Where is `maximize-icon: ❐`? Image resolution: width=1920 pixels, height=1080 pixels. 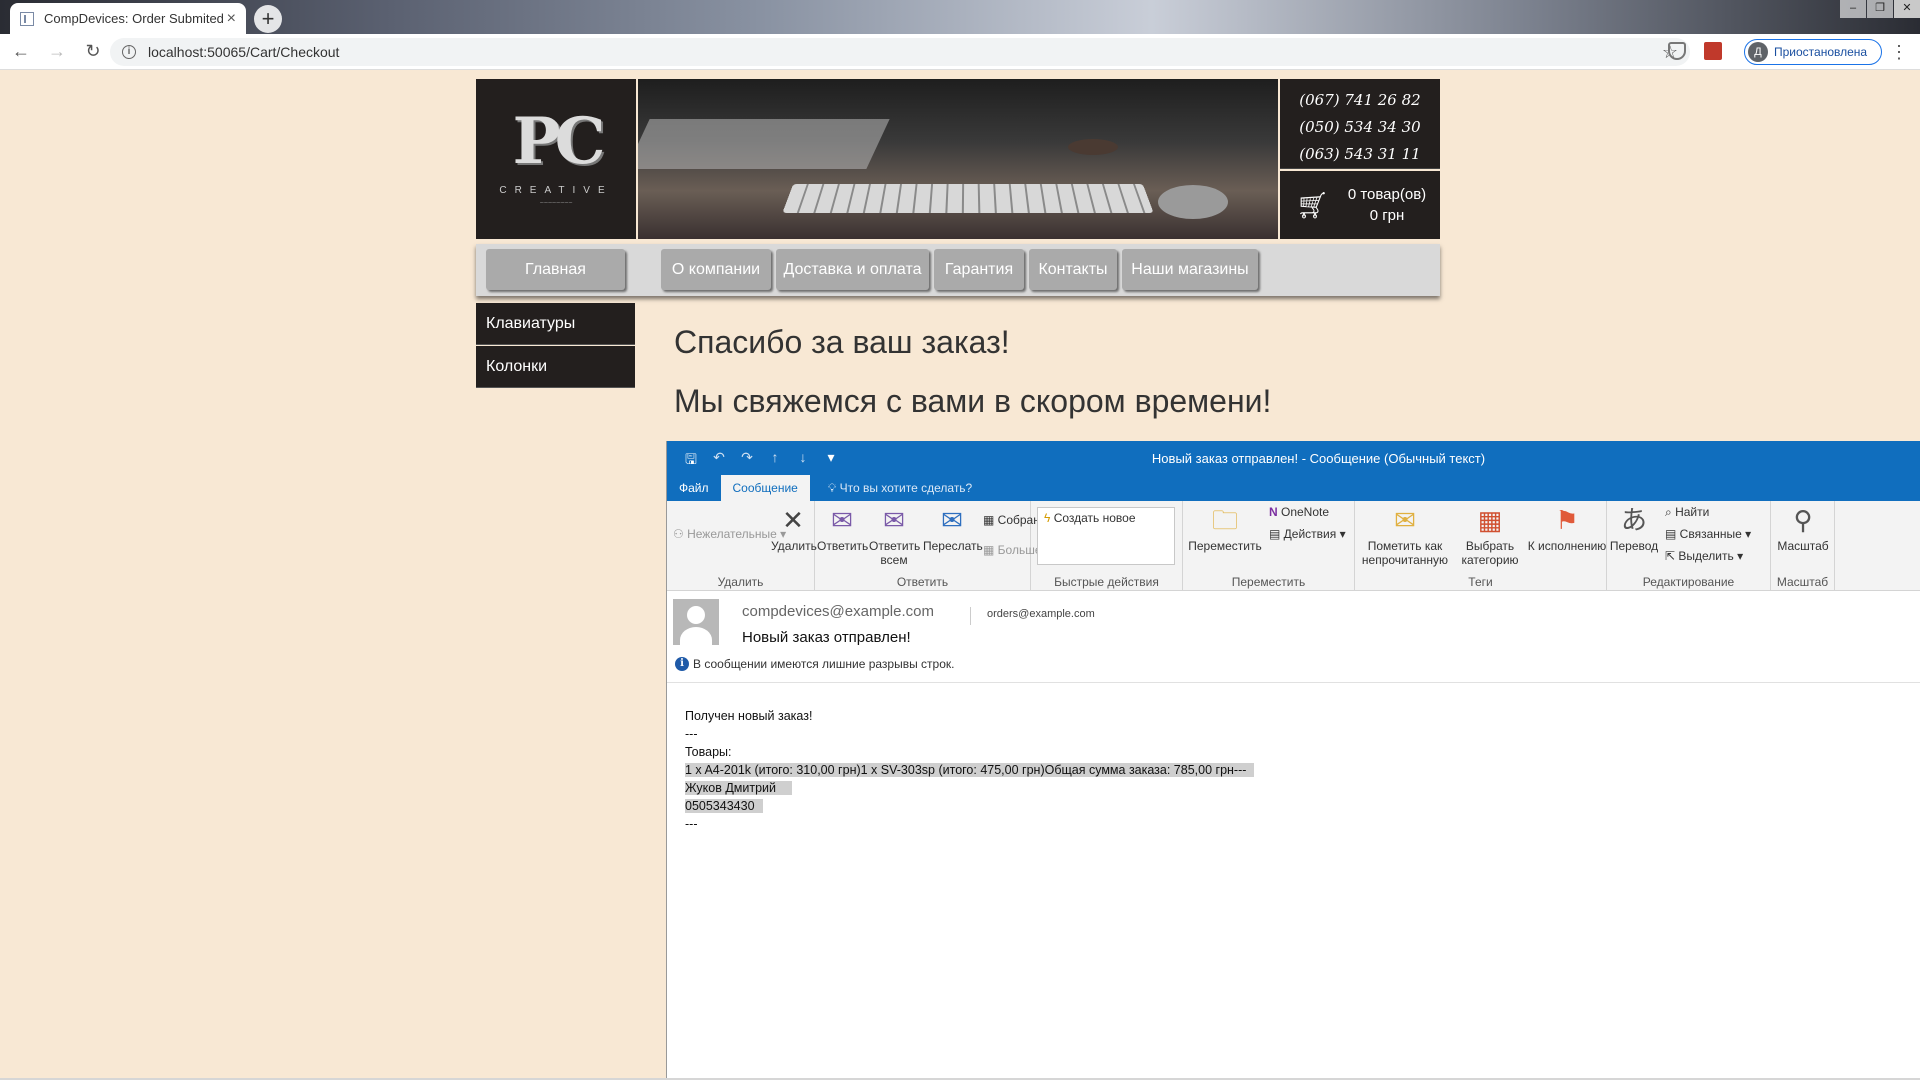
maximize-icon: ❐ is located at coordinates (1880, 9).